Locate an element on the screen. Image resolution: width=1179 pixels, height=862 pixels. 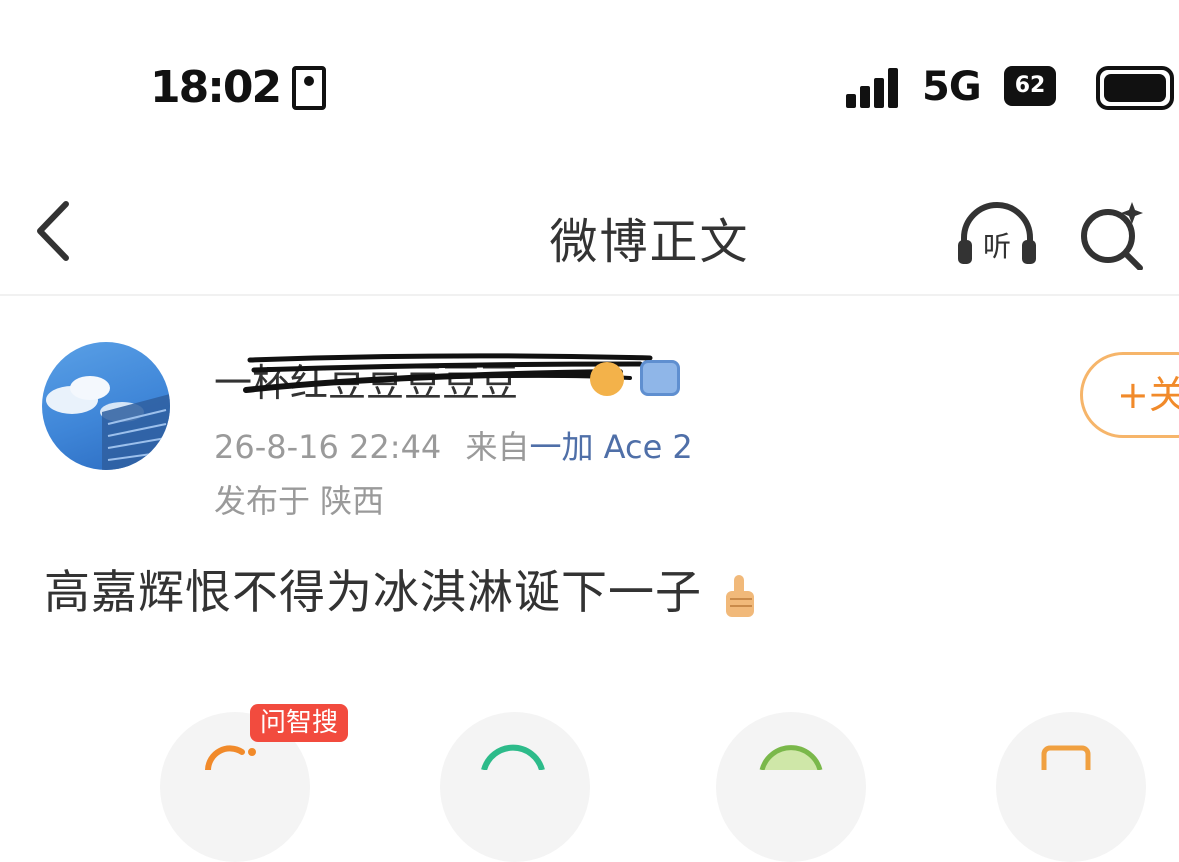
post-body-text: 高嘉辉恨不得为冰淇淋诞下一子 is located at coordinates (373, 592).